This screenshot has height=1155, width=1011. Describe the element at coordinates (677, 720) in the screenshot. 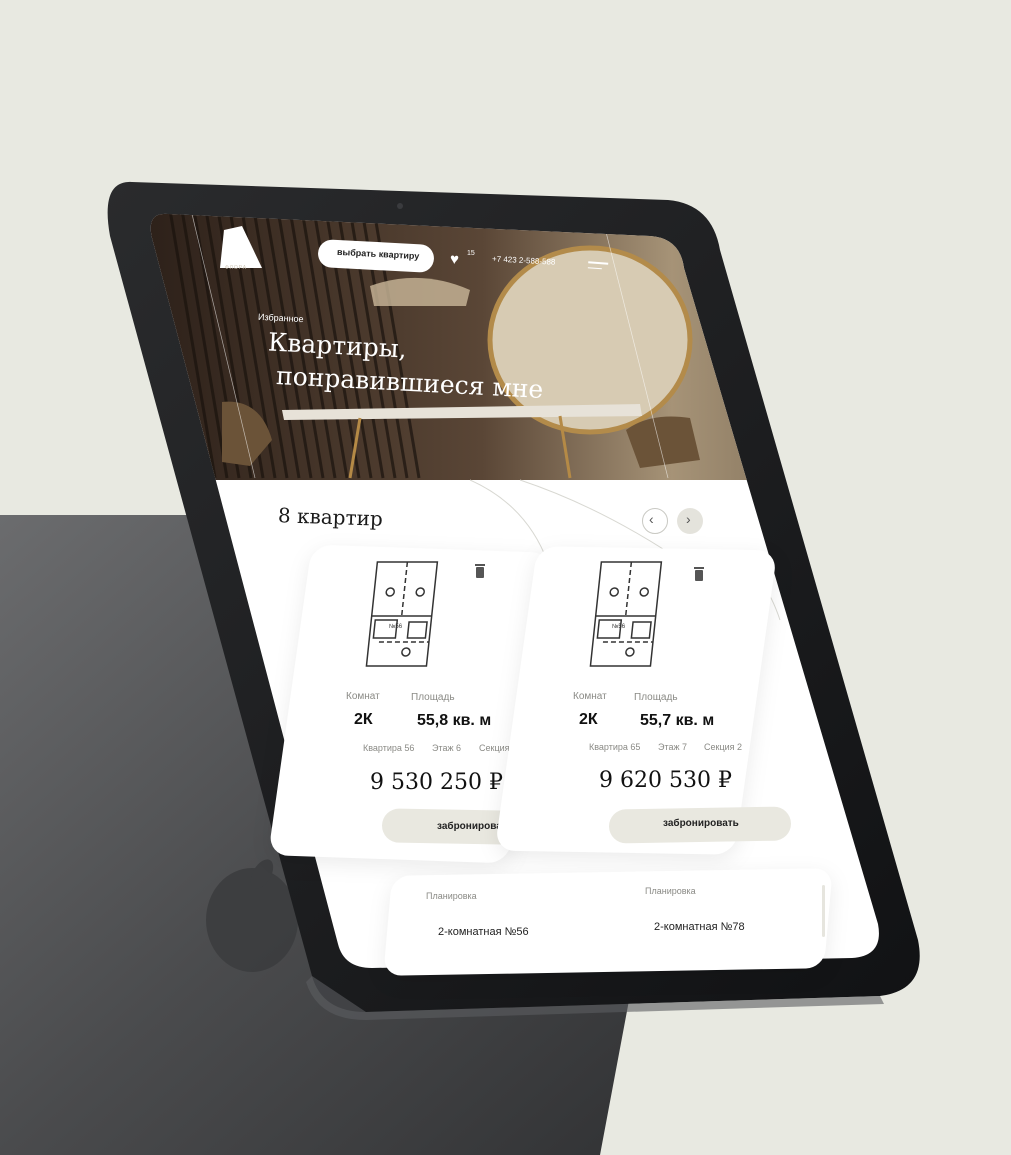

I see `area-value: 55,7 кв. м` at that location.